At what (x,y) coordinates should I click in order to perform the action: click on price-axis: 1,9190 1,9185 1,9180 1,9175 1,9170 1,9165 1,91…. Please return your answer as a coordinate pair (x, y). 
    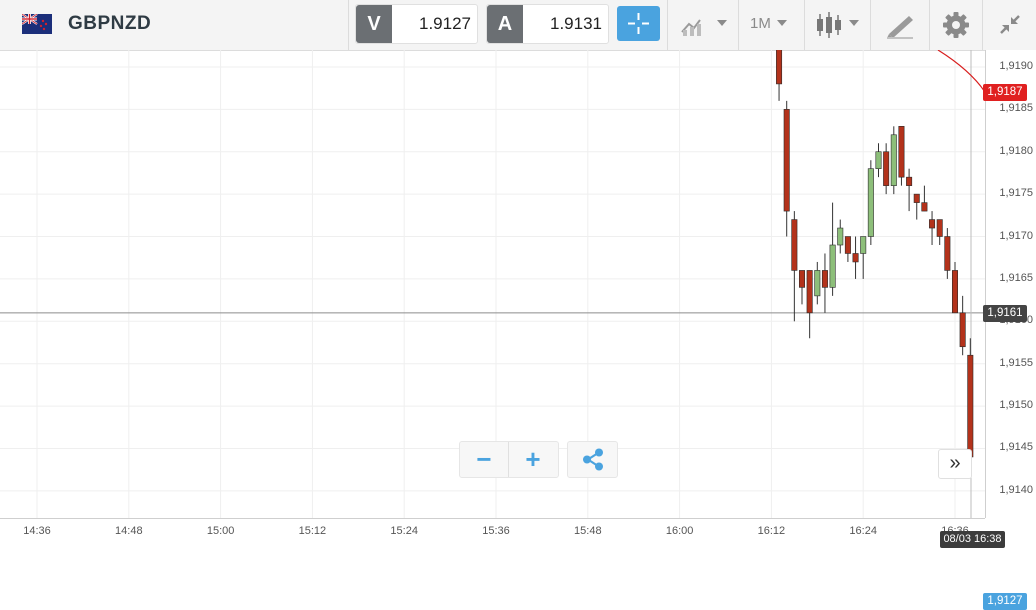
    Looking at the image, I should click on (1010, 284).